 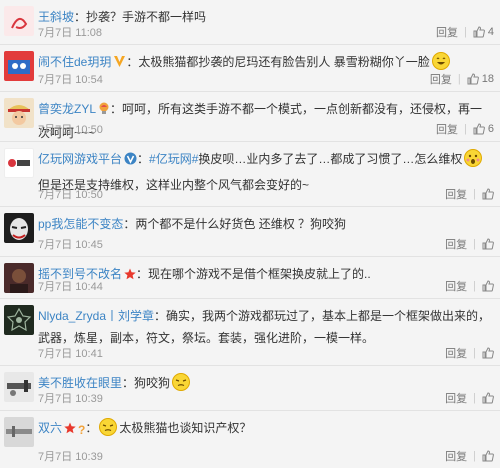 What do you see at coordinates (266, 385) in the screenshot?
I see `comment-body: 美不胜收在眼里：狗咬狗` at bounding box center [266, 385].